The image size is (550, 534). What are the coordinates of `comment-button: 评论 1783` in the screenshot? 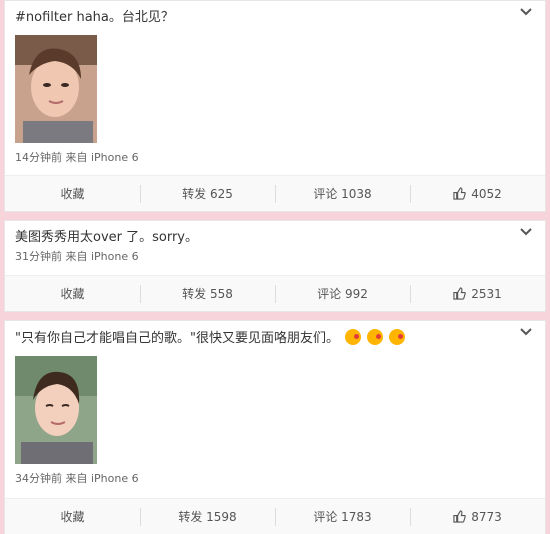 It's located at (342, 516).